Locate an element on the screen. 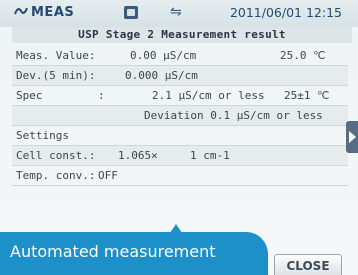 This screenshot has height=275, width=358. settings-heading: Settings is located at coordinates (42, 135).